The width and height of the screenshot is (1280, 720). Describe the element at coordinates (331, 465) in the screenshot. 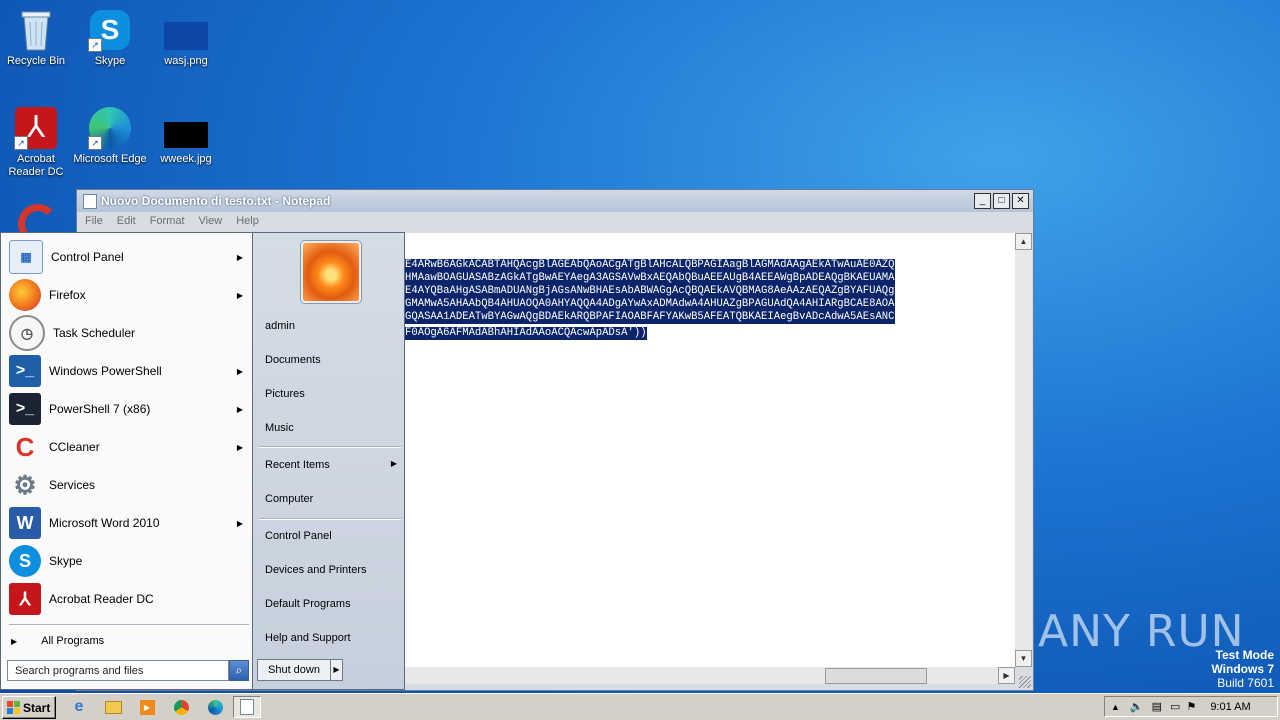

I see `place-recent-items: Recent Items ▶` at that location.